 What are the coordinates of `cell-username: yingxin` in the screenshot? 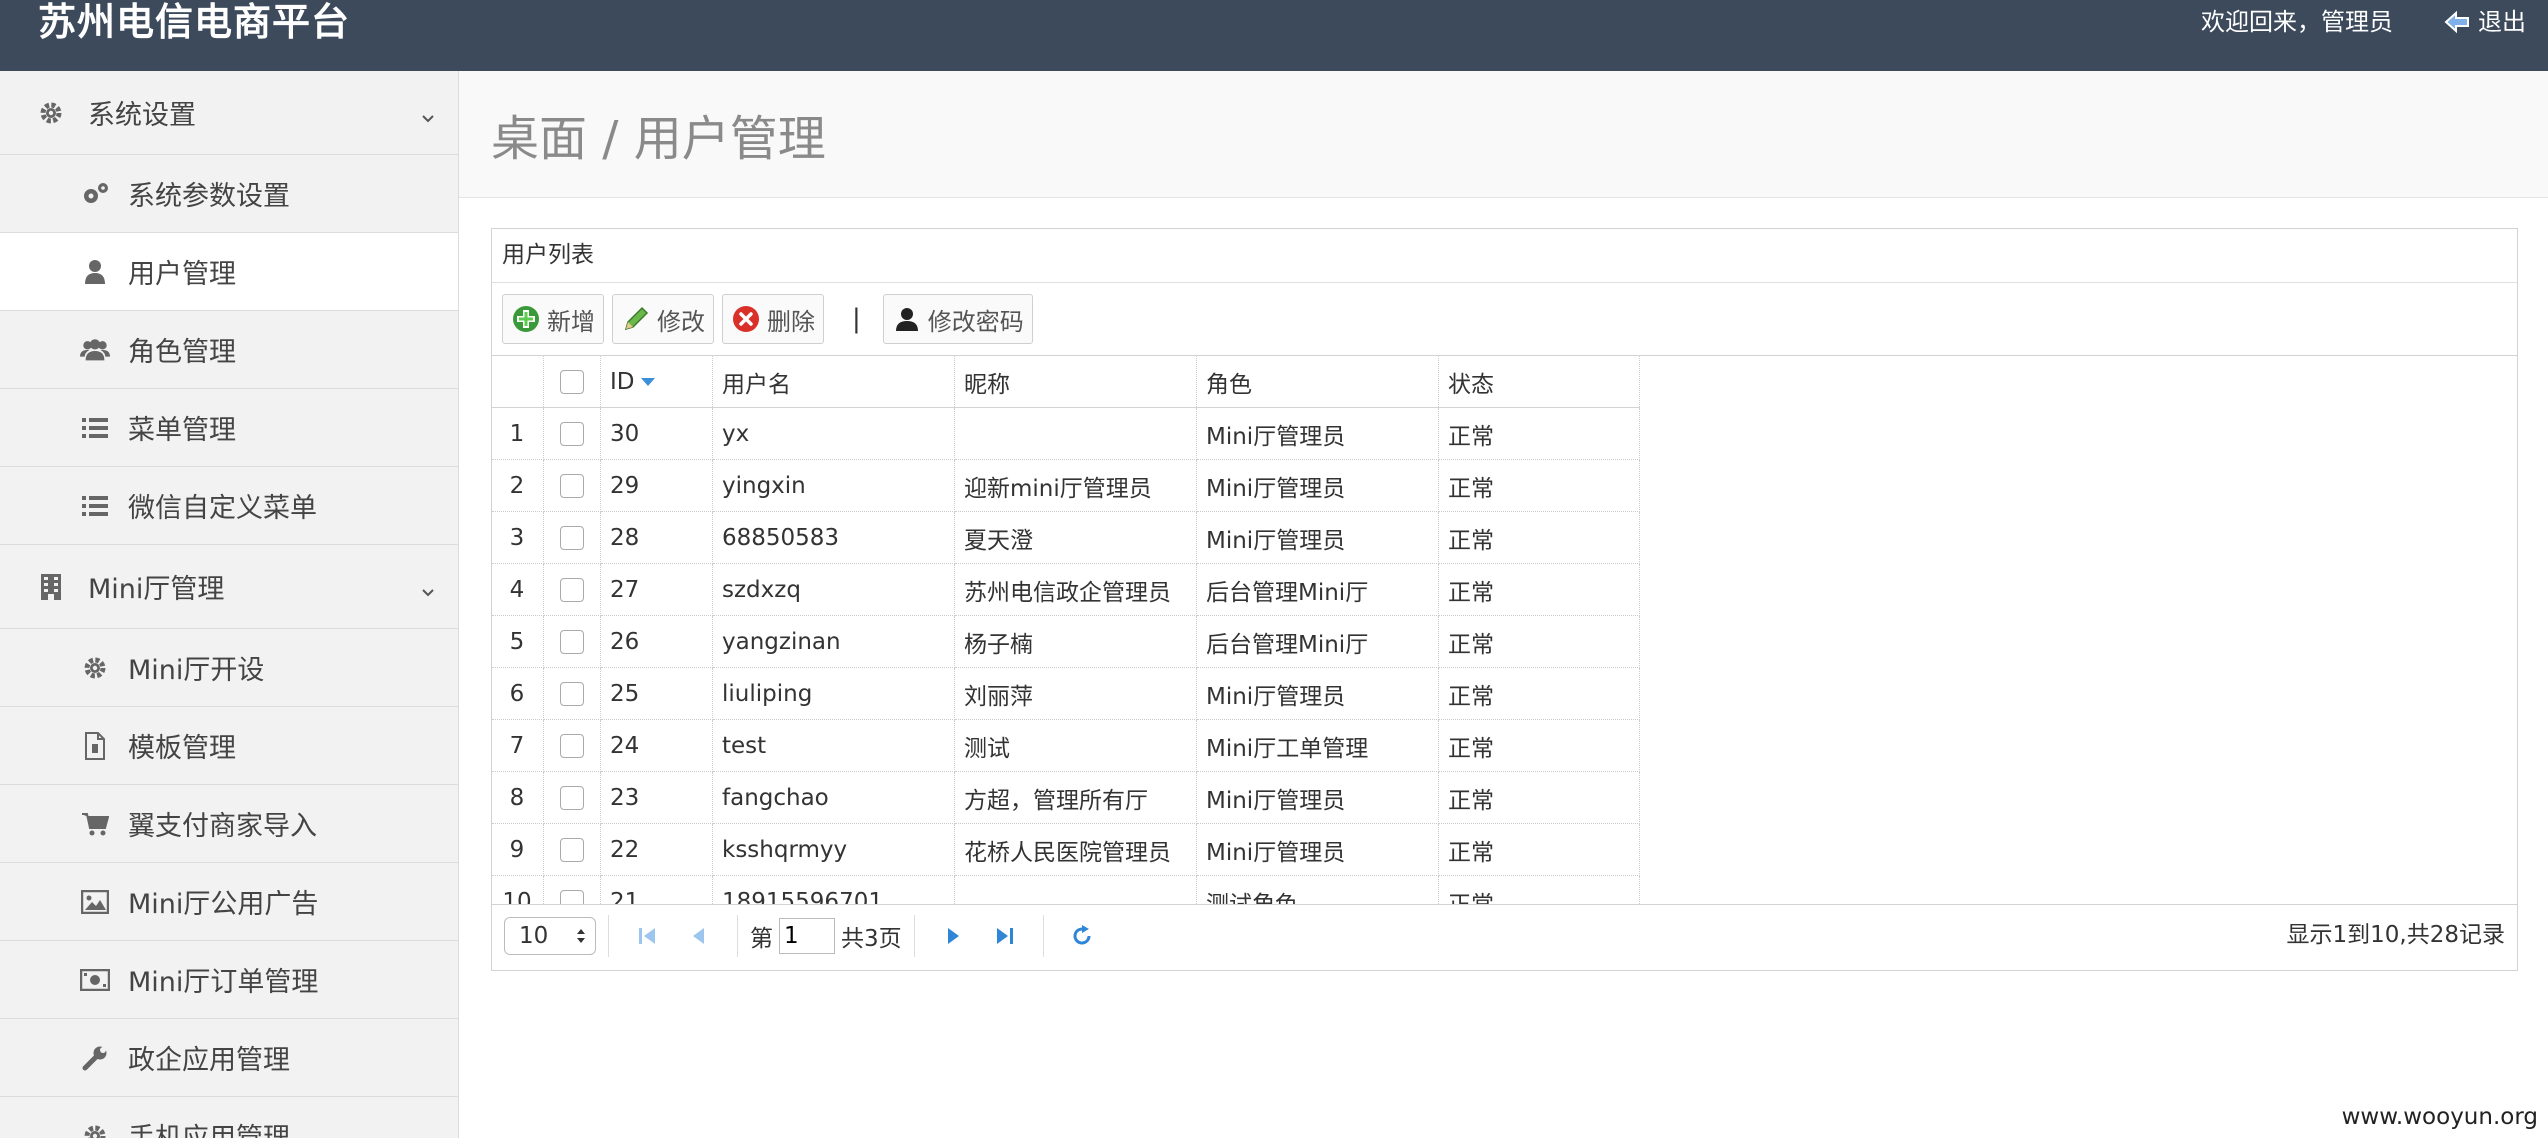 It's located at (833, 485).